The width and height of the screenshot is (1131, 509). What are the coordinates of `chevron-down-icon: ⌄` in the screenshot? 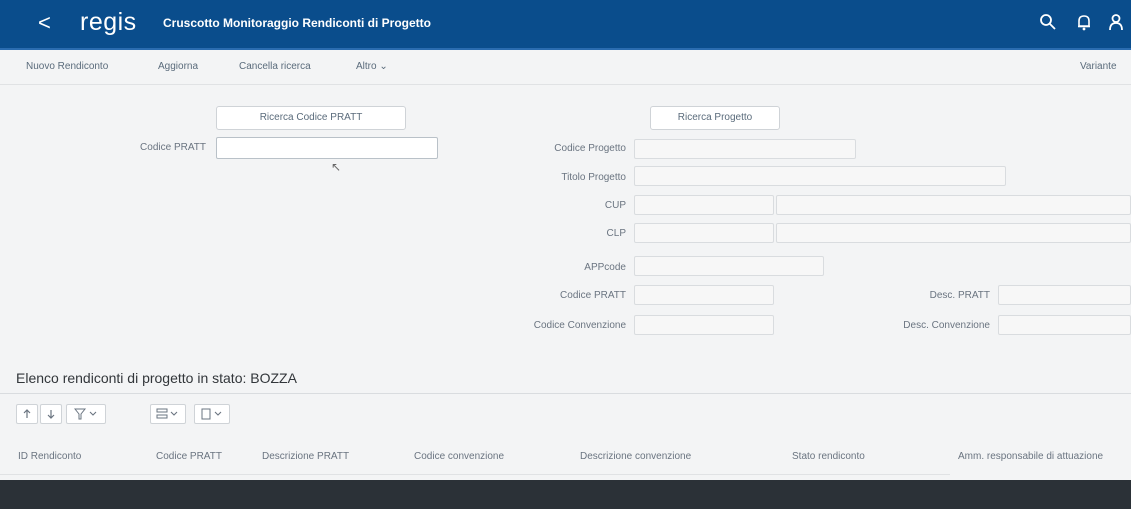 It's located at (383, 66).